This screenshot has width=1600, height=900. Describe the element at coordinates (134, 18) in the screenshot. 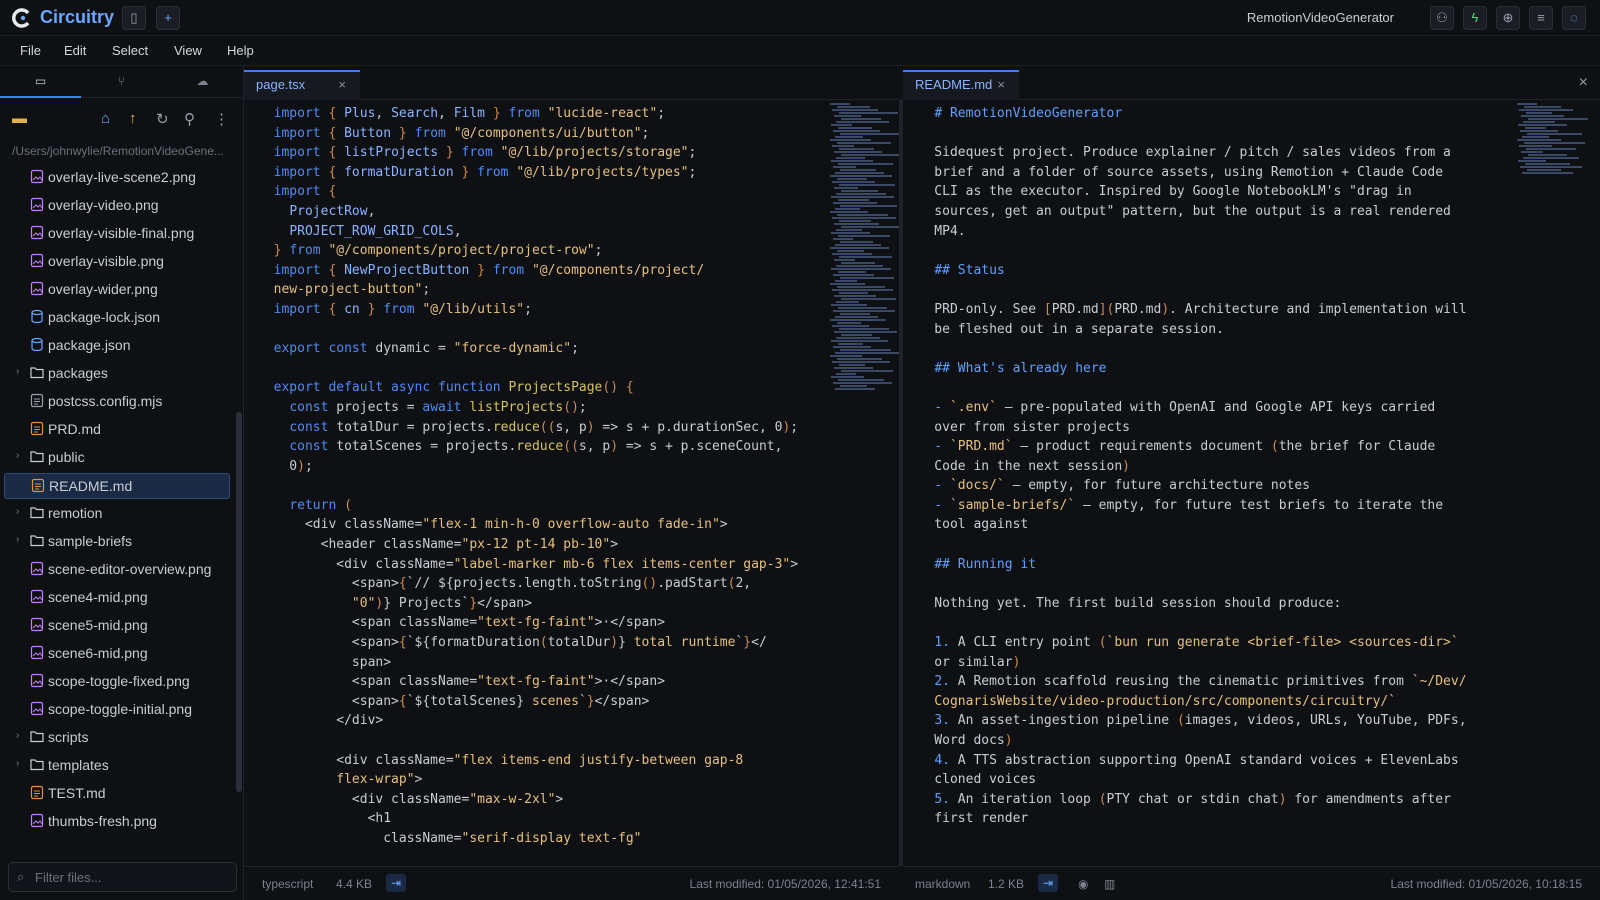

I see `toggle-sidebar-button: ▯` at that location.